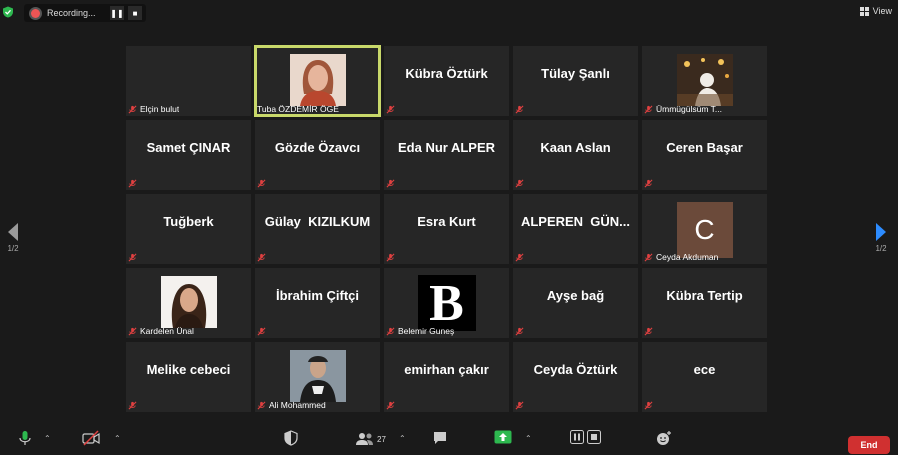  I want to click on video-off-icon, so click(91, 438).